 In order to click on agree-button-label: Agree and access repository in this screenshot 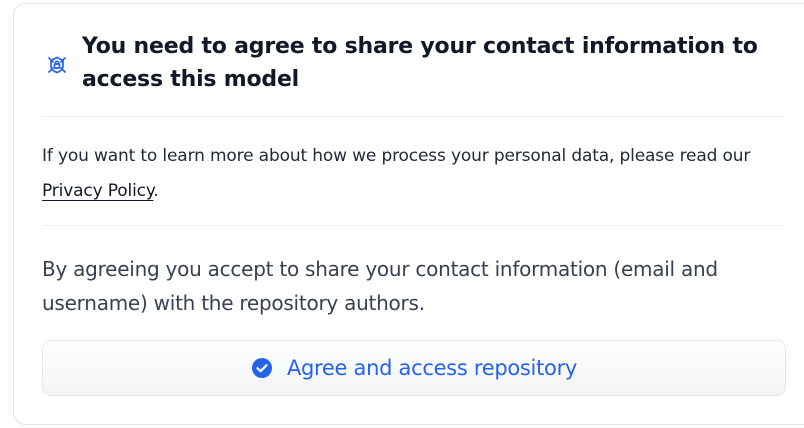, I will do `click(432, 368)`.